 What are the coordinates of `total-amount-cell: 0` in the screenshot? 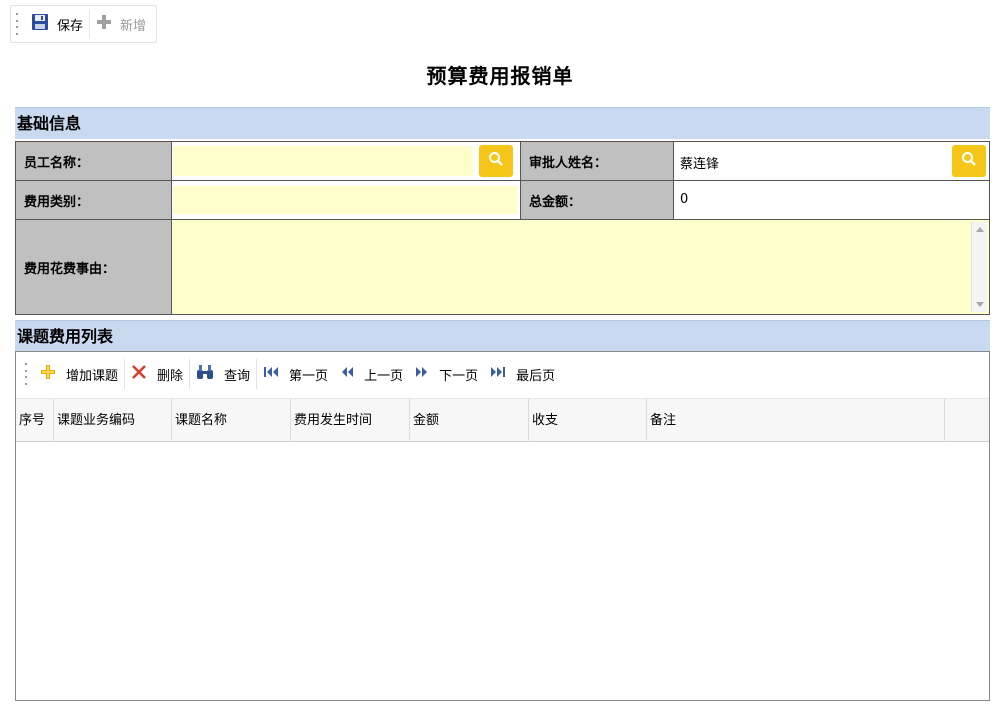 It's located at (831, 200).